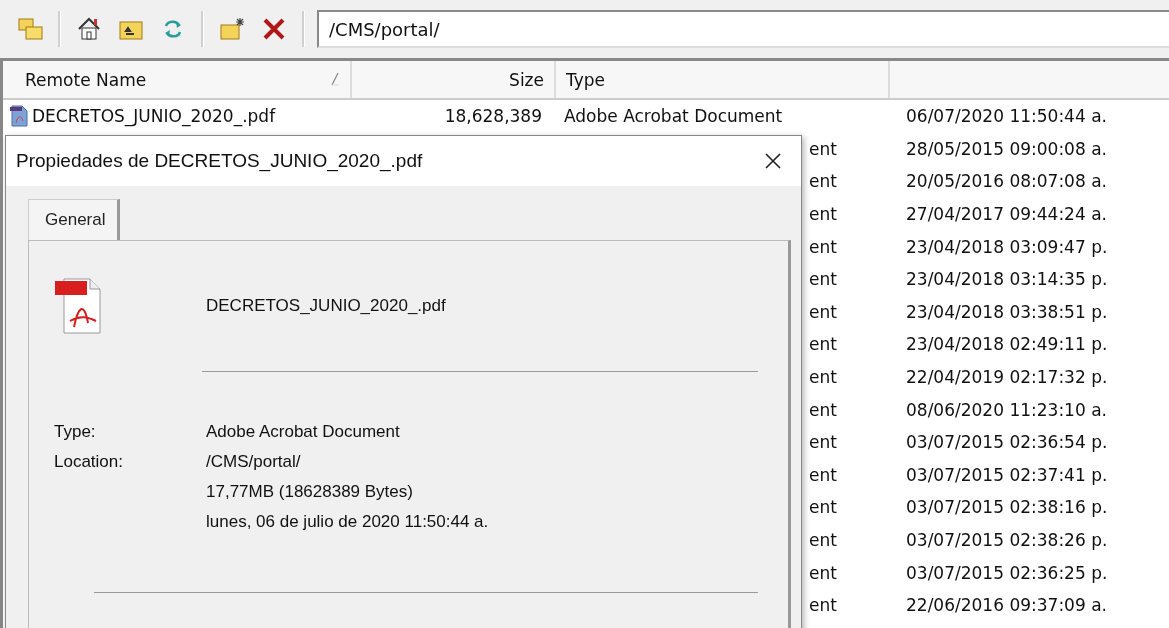  Describe the element at coordinates (347, 522) in the screenshot. I see `property-value: lunes, 06 de julio de 2020 11:50:44 a.` at that location.